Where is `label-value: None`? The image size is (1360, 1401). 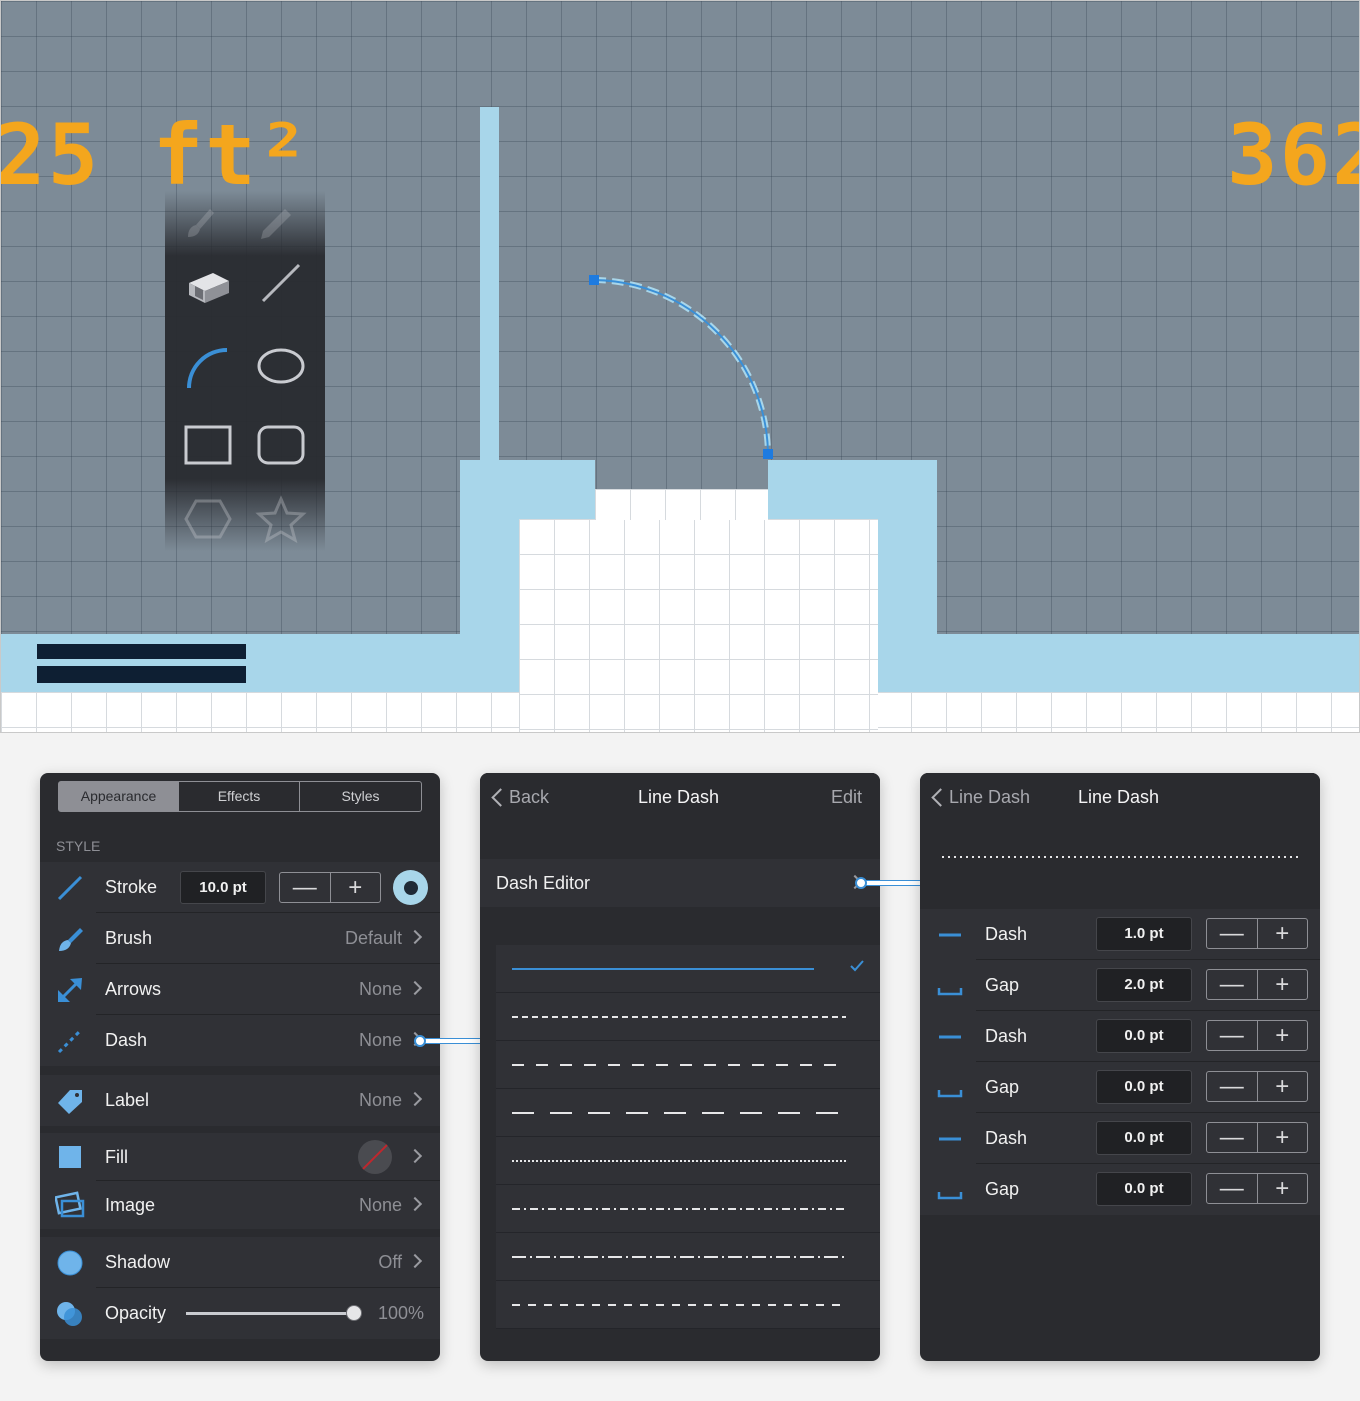 label-value: None is located at coordinates (380, 1100).